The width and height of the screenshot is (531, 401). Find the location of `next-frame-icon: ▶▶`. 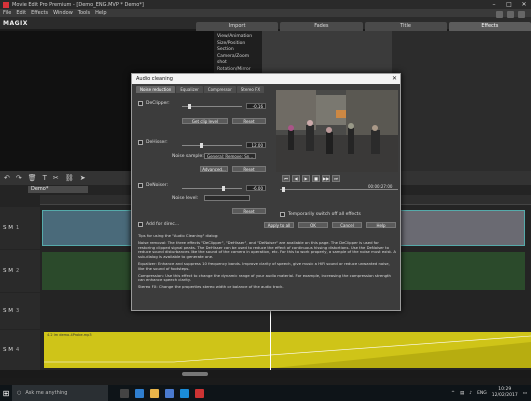

next-frame-icon: ▶▶ is located at coordinates (326, 178).